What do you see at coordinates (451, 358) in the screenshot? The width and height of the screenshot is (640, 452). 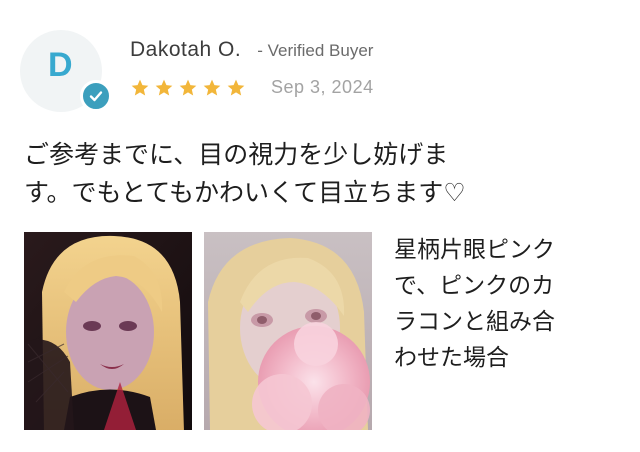 I see `caption-line: わせた場合` at bounding box center [451, 358].